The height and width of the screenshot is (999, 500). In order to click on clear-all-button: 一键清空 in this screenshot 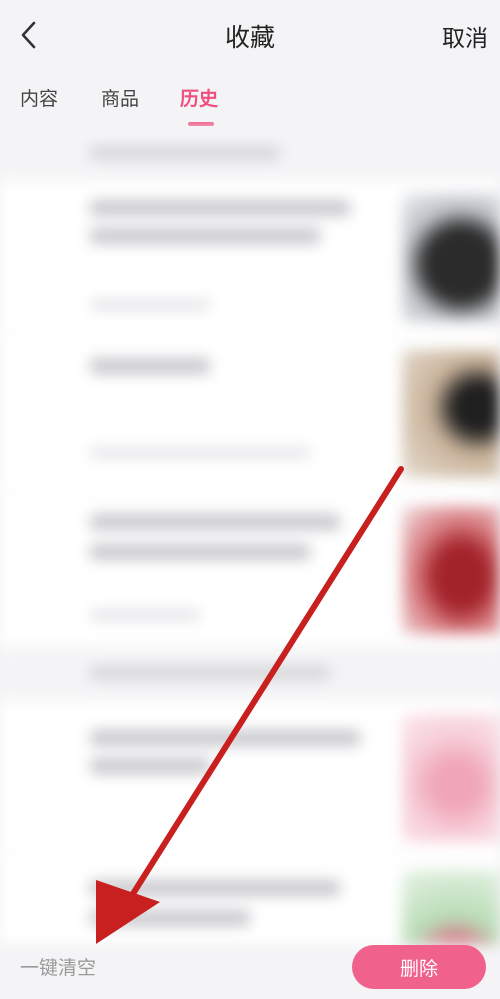, I will do `click(58, 966)`.